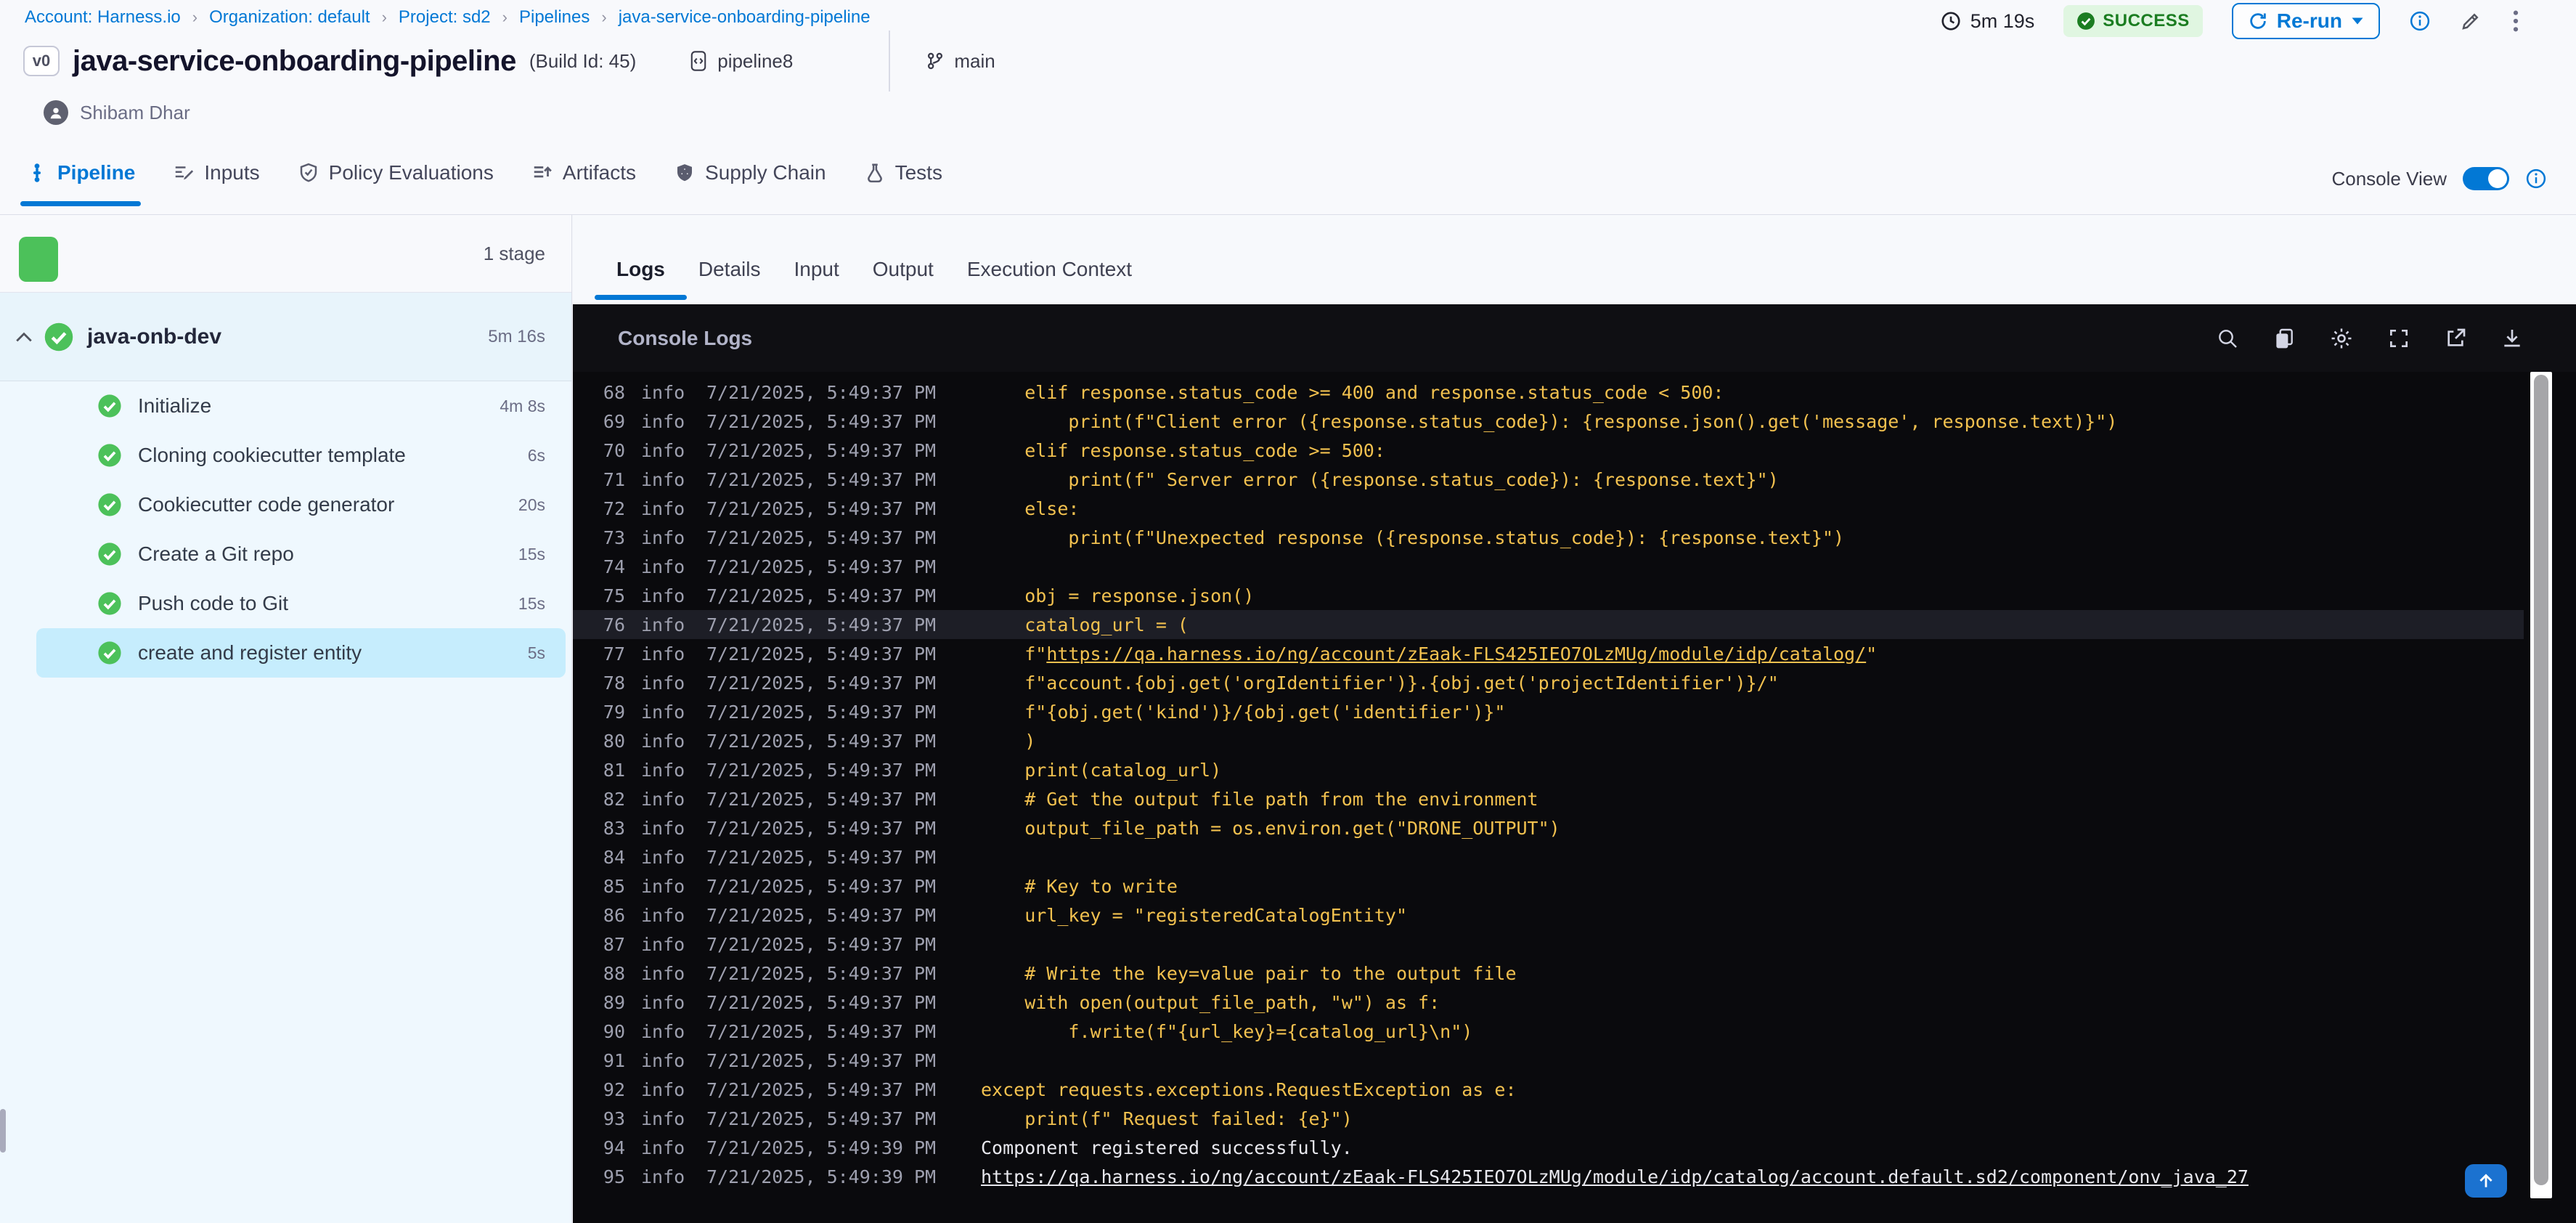 This screenshot has width=2576, height=1223. What do you see at coordinates (822, 1176) in the screenshot?
I see `log-timestamp: 7/21/2025, 5:49:39 PM` at bounding box center [822, 1176].